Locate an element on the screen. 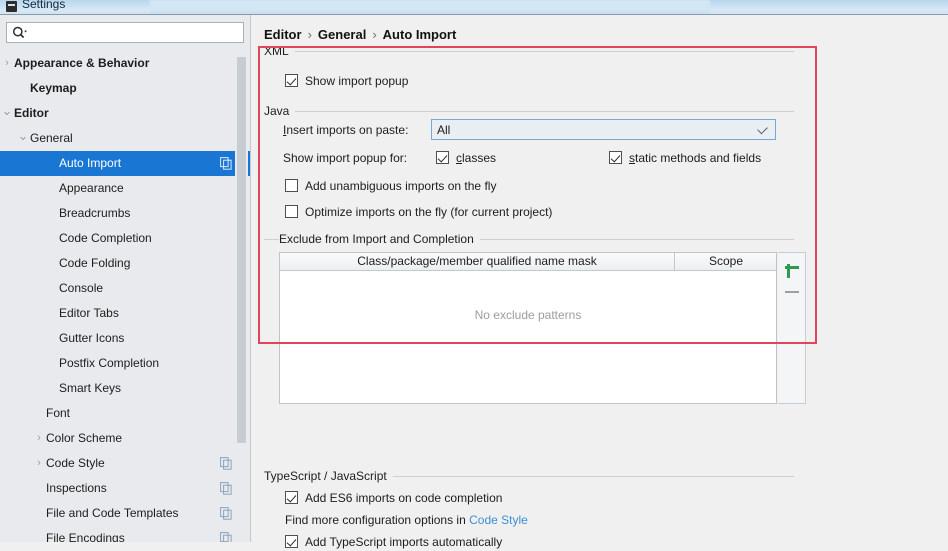  sidebar-item-label: Appearance is located at coordinates (91, 188).